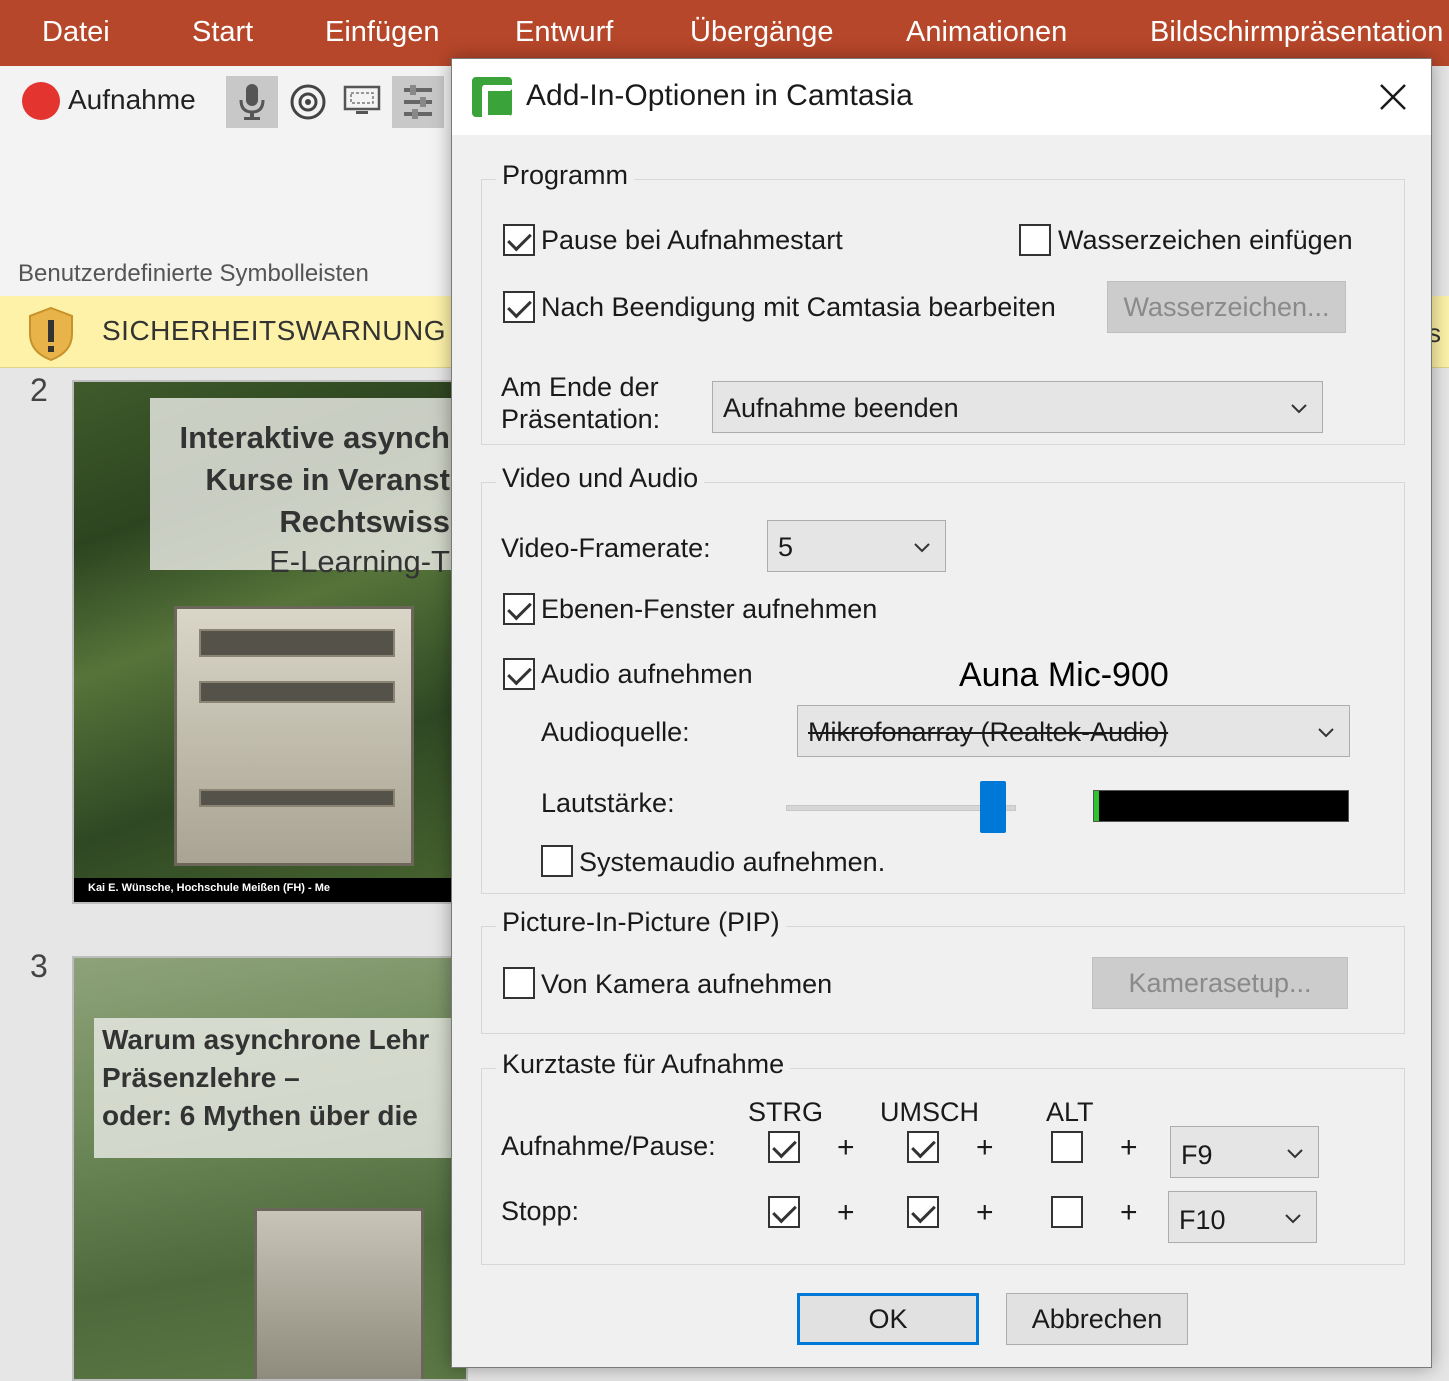 This screenshot has height=1381, width=1449. Describe the element at coordinates (201, 1077) in the screenshot. I see `slide-title-line: Präsenzlehre –` at that location.